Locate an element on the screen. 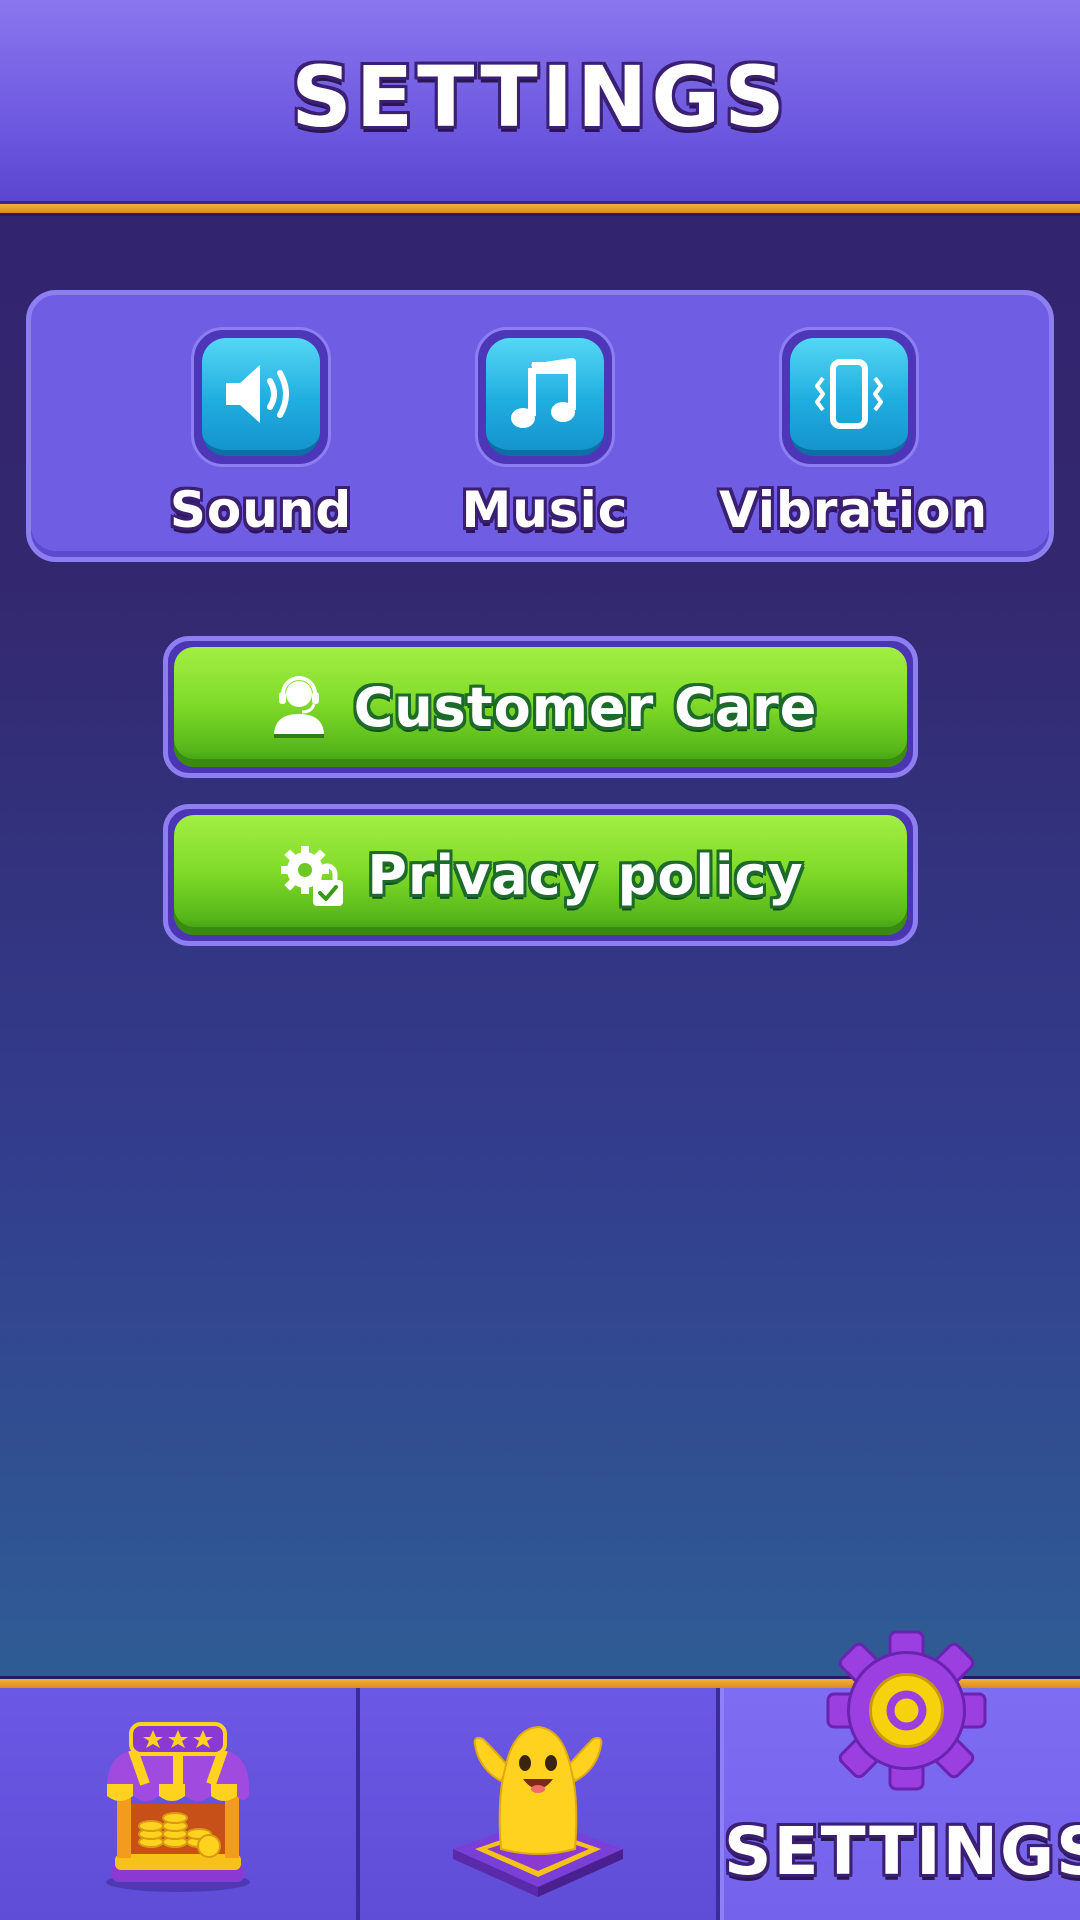 The width and height of the screenshot is (1080, 1920). sound-toggle: Sound is located at coordinates (261, 433).